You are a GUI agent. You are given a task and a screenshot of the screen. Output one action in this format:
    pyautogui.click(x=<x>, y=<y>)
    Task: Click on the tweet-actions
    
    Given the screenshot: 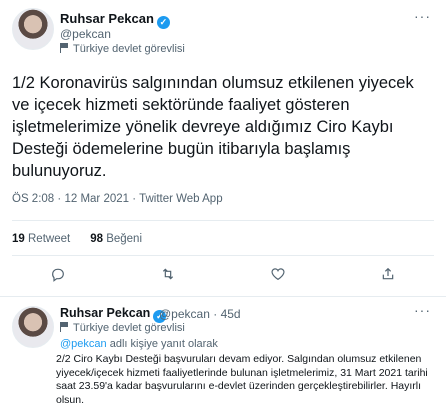 What is the action you would take?
    pyautogui.click(x=223, y=276)
    